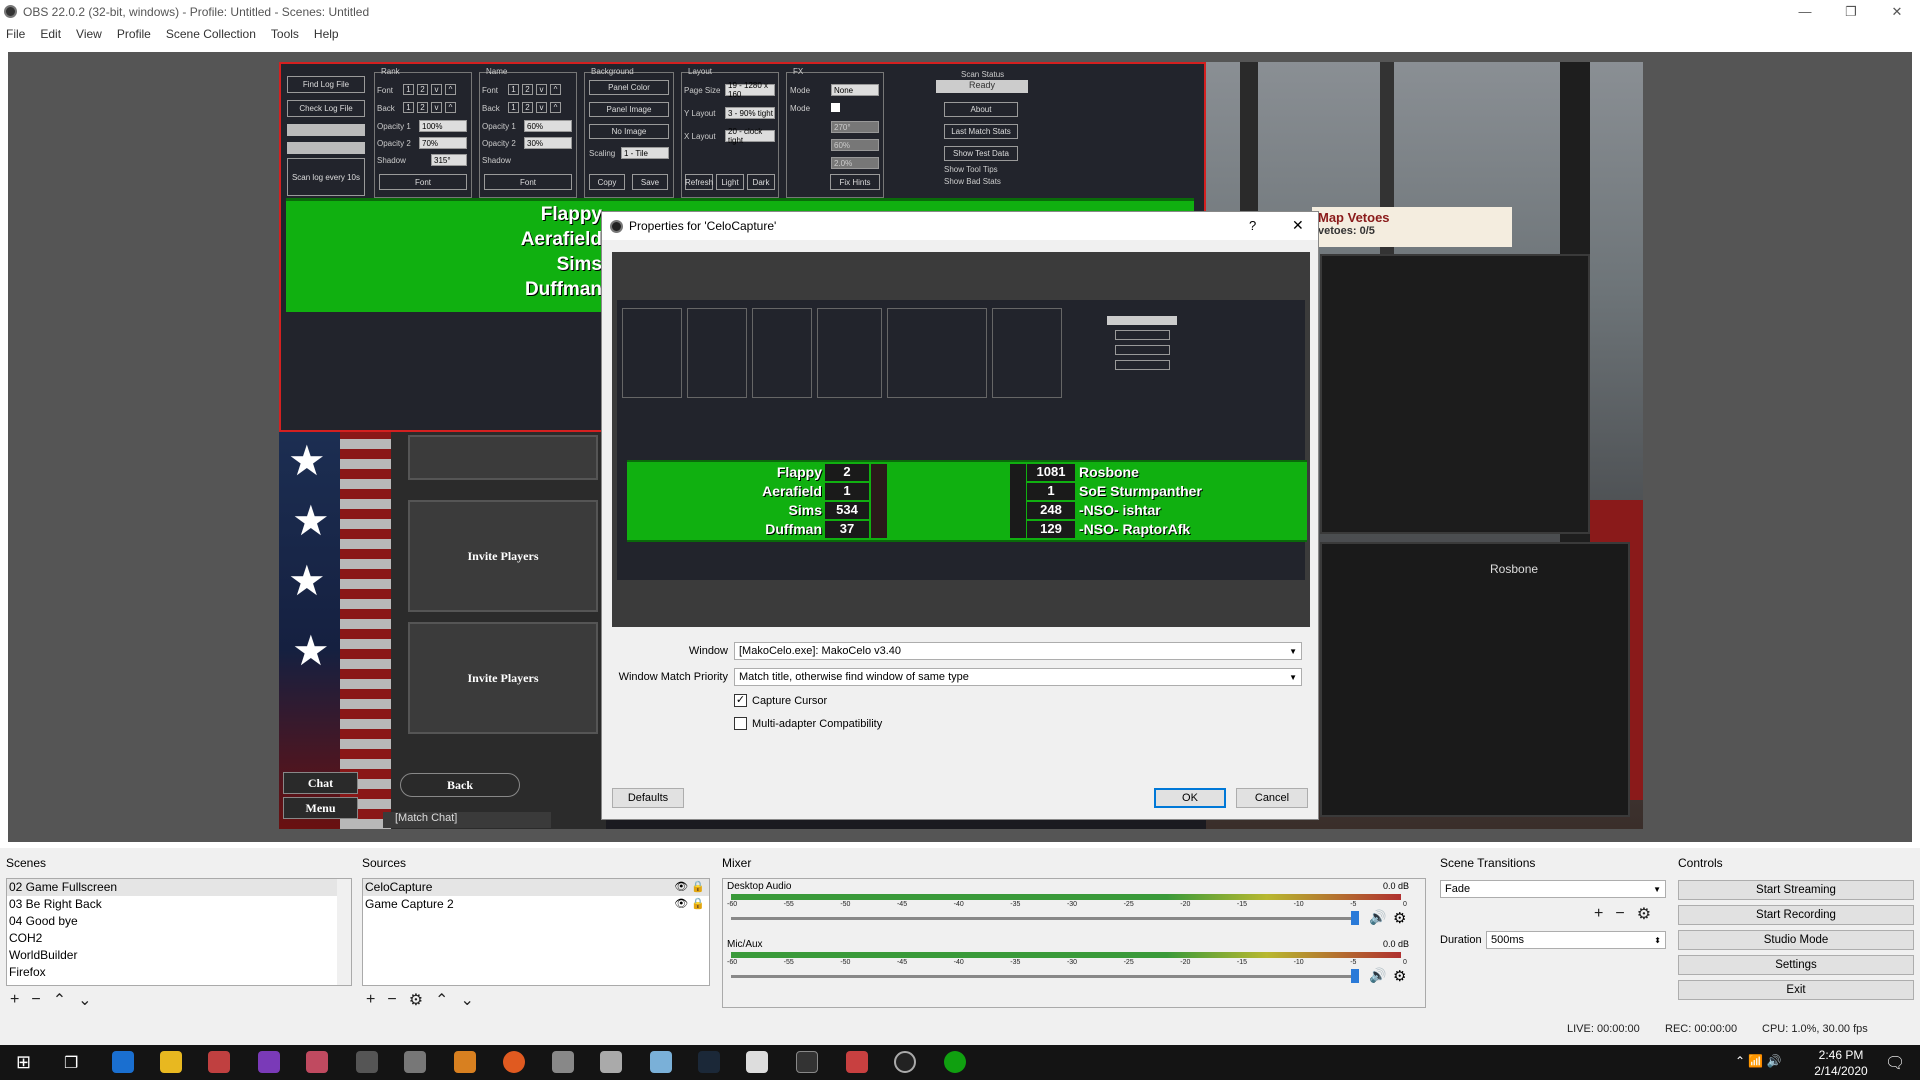 The height and width of the screenshot is (1080, 1920). Describe the element at coordinates (1796, 965) in the screenshot. I see `settings-button: Settings` at that location.